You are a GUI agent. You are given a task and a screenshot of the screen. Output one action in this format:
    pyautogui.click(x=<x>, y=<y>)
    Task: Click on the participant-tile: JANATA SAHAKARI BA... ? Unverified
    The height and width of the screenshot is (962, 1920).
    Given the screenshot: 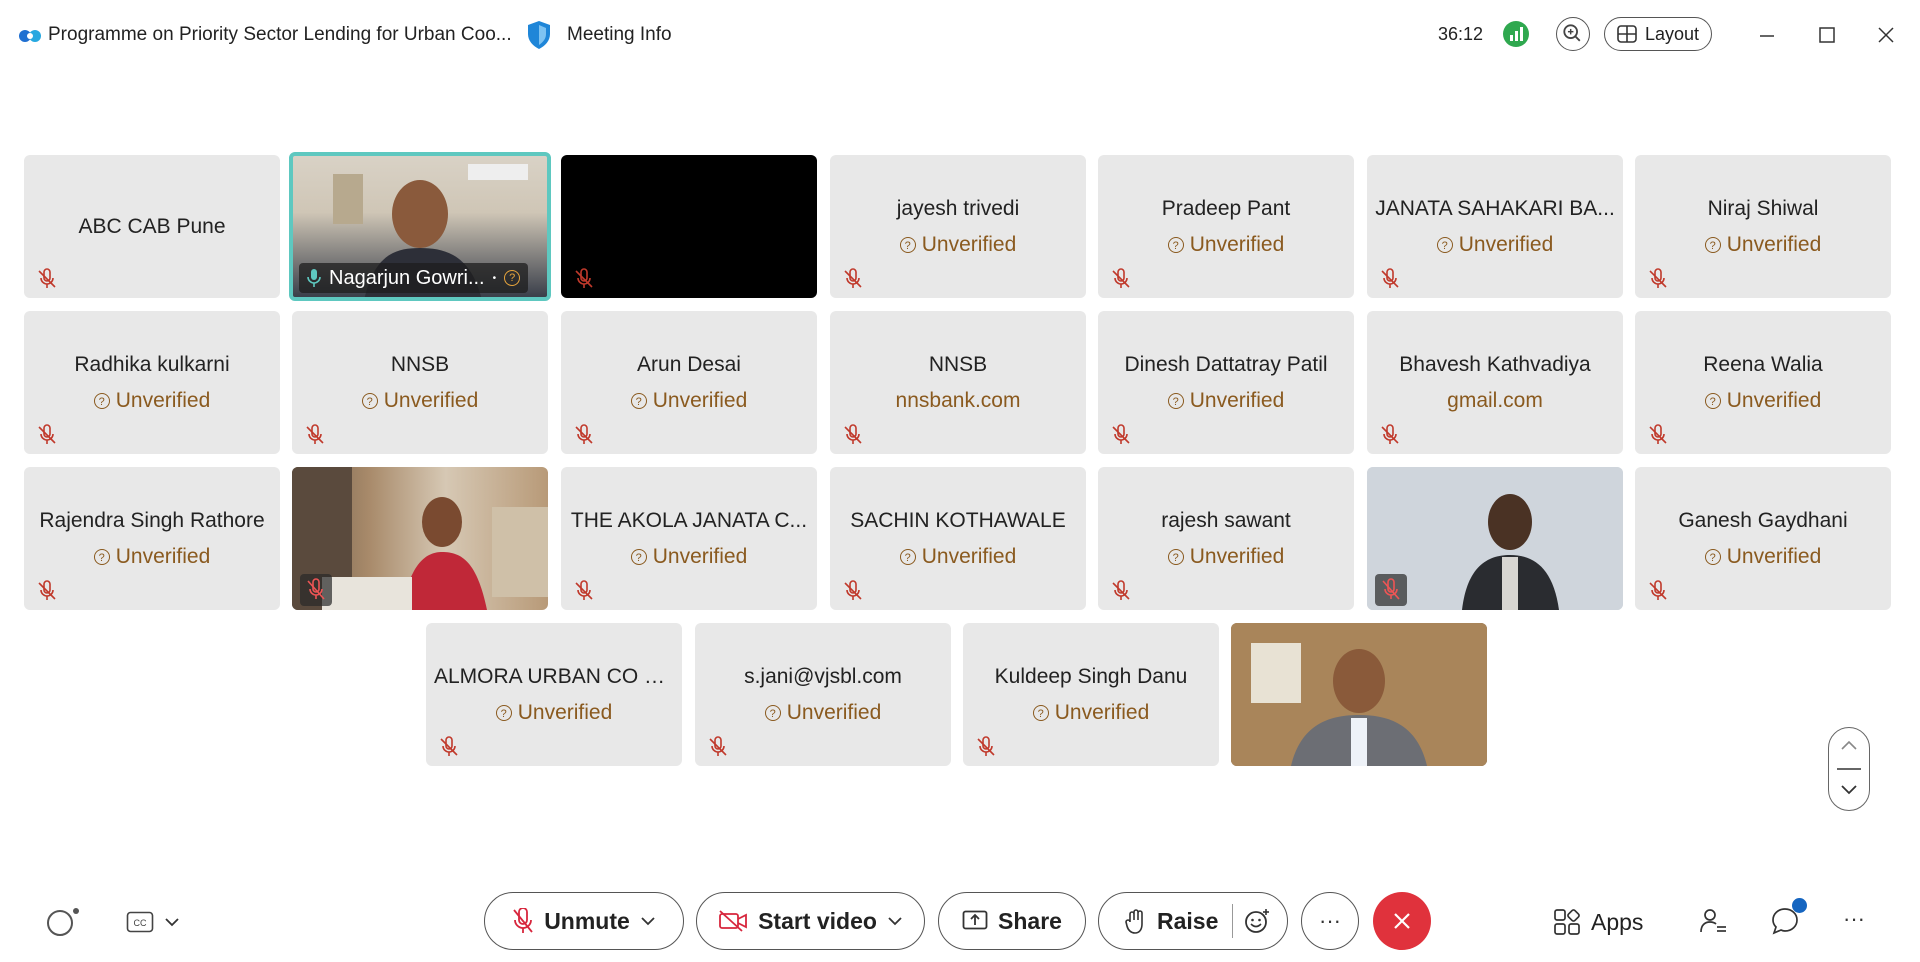 What is the action you would take?
    pyautogui.click(x=1495, y=226)
    